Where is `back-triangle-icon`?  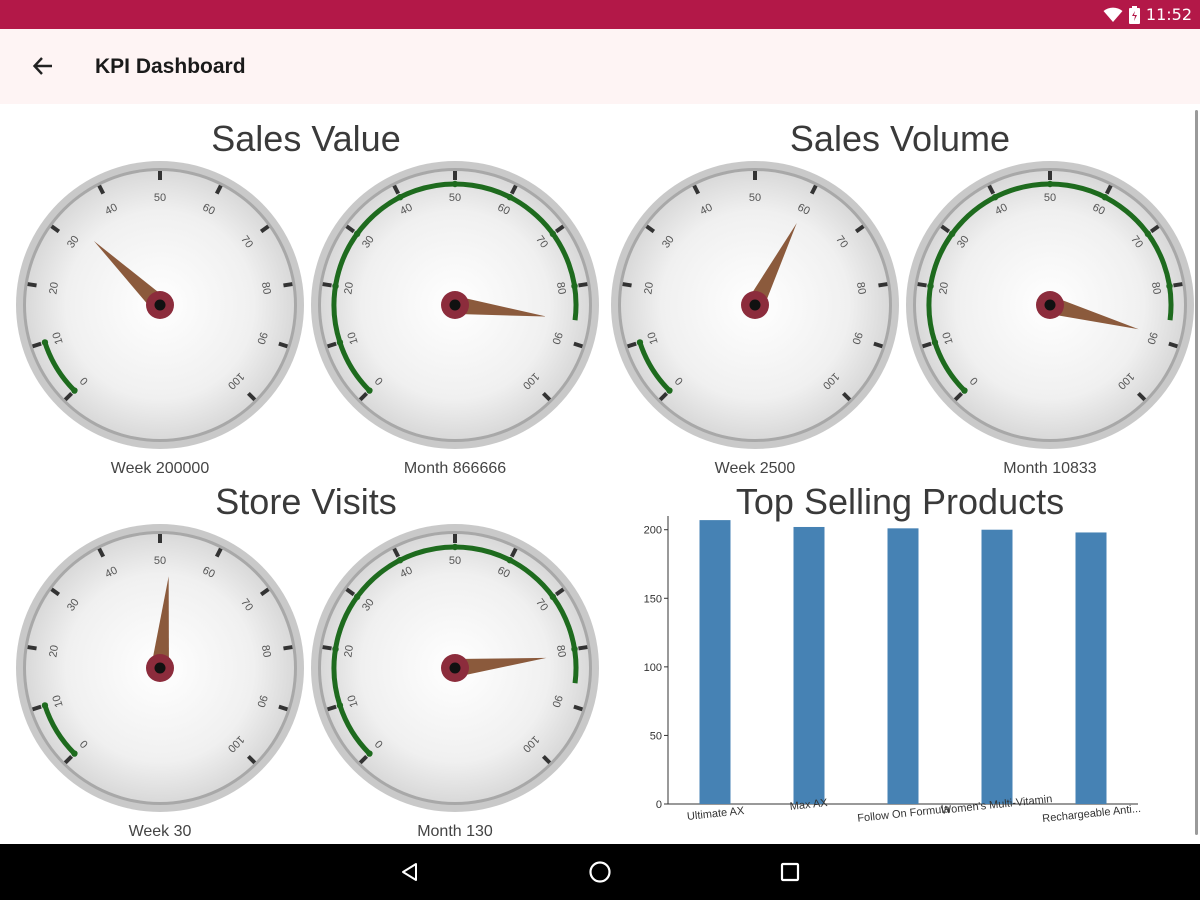 back-triangle-icon is located at coordinates (409, 872).